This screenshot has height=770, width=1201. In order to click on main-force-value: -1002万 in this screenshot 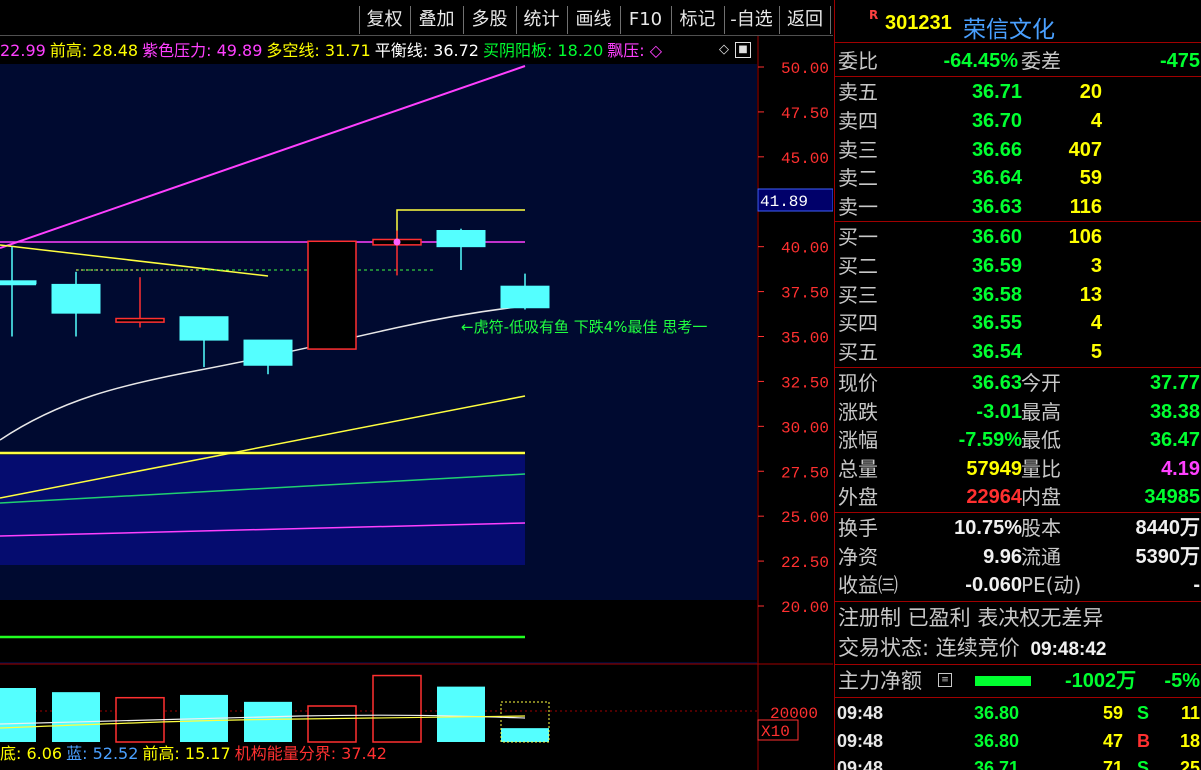, I will do `click(1101, 681)`.